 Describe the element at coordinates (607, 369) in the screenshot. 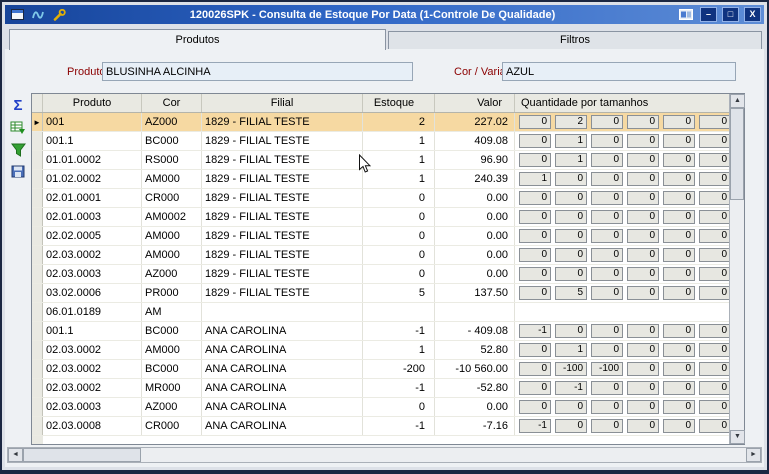

I see `qty-box: -100` at that location.